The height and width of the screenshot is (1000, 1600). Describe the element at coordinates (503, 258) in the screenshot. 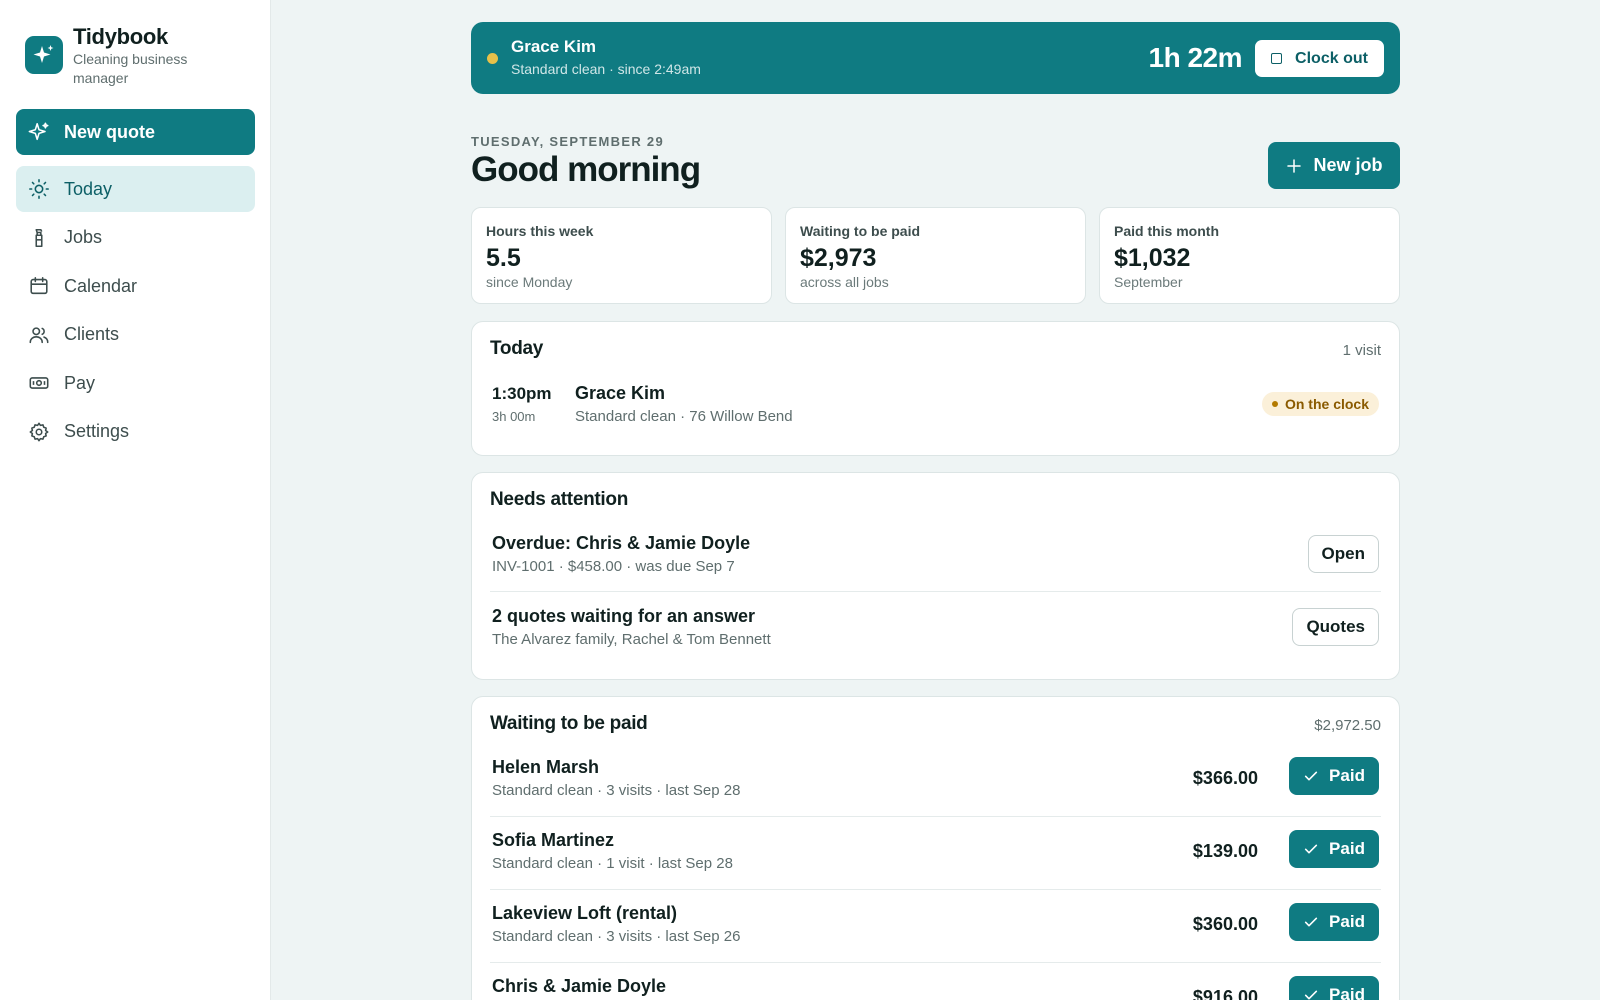

I see `stat-value: 5.5` at that location.